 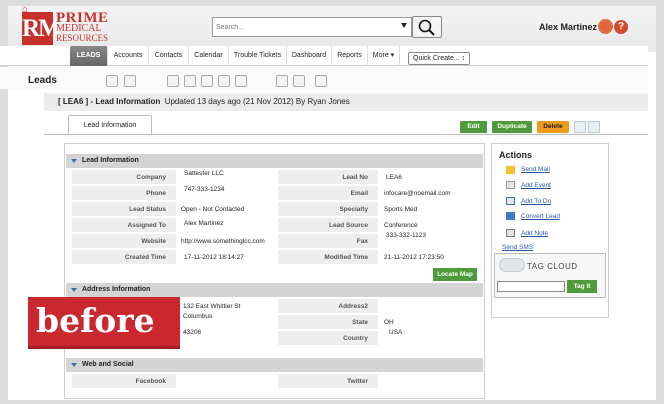 I want to click on add-icon, so click(x=112, y=81).